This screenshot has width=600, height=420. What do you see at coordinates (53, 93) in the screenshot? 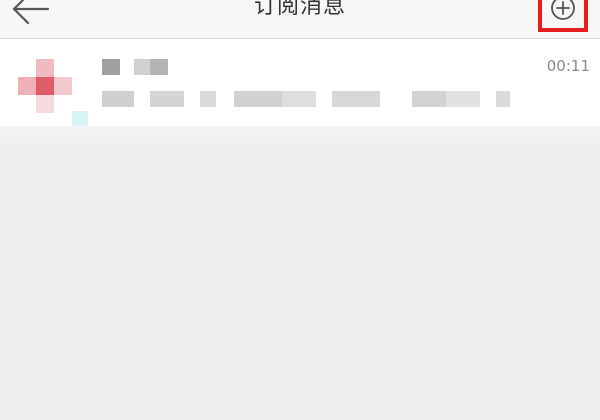
I see `avatar` at bounding box center [53, 93].